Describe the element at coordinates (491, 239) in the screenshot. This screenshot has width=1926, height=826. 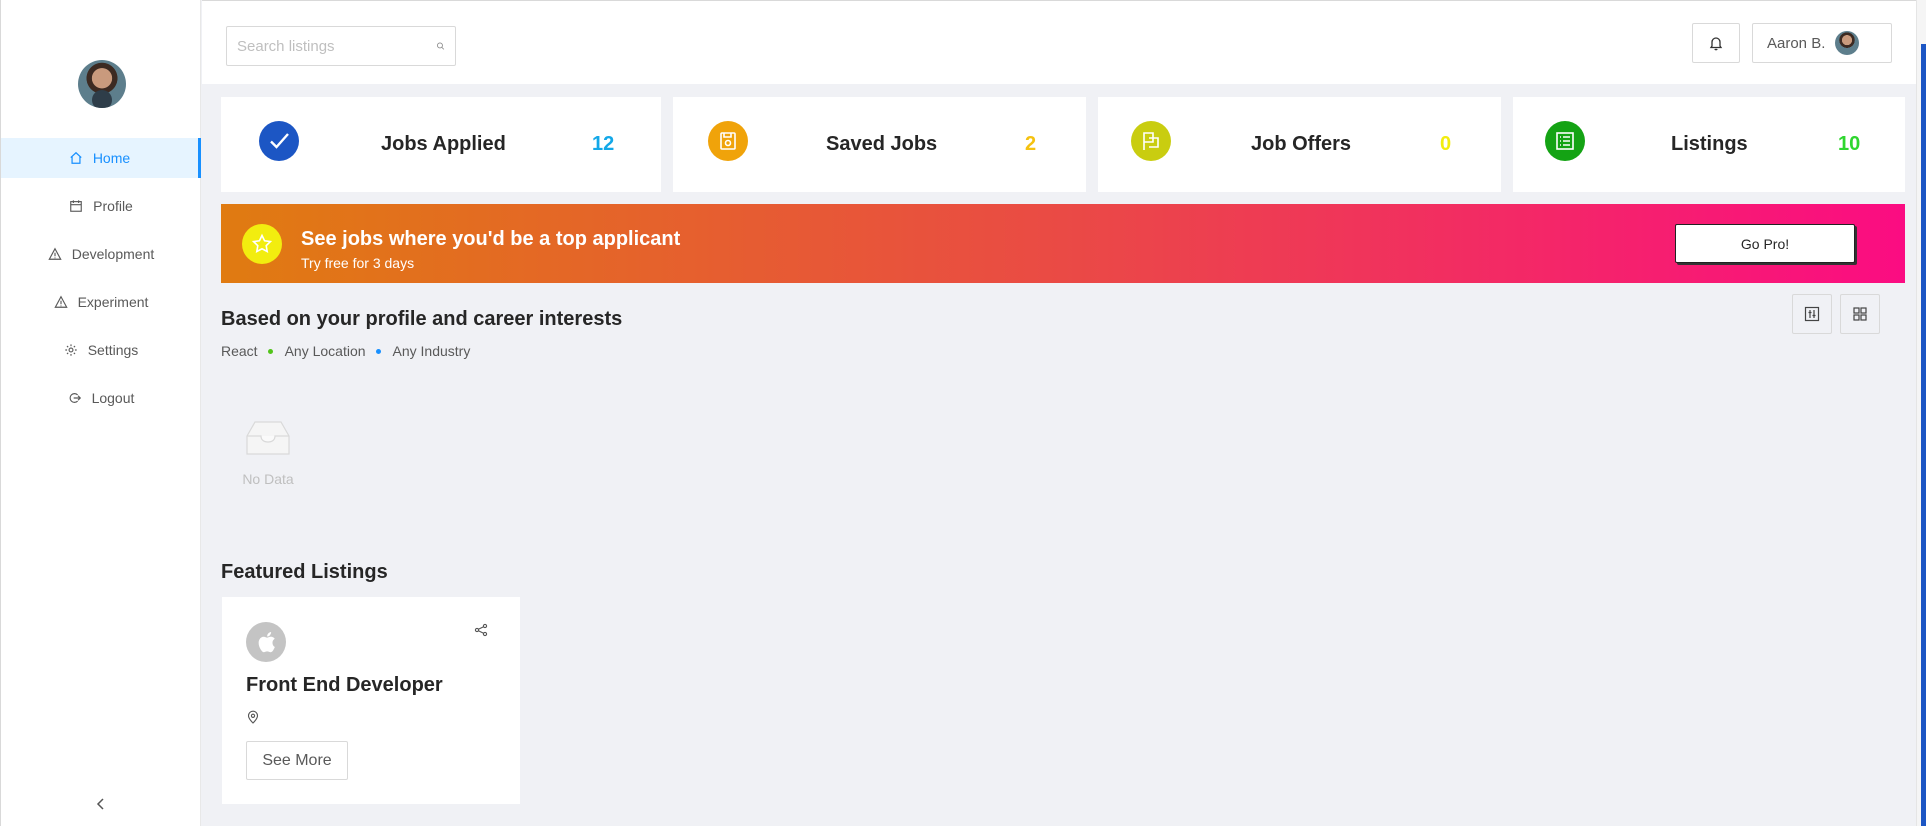
I see `banner-title: See jobs where you'd be a top applicant` at that location.